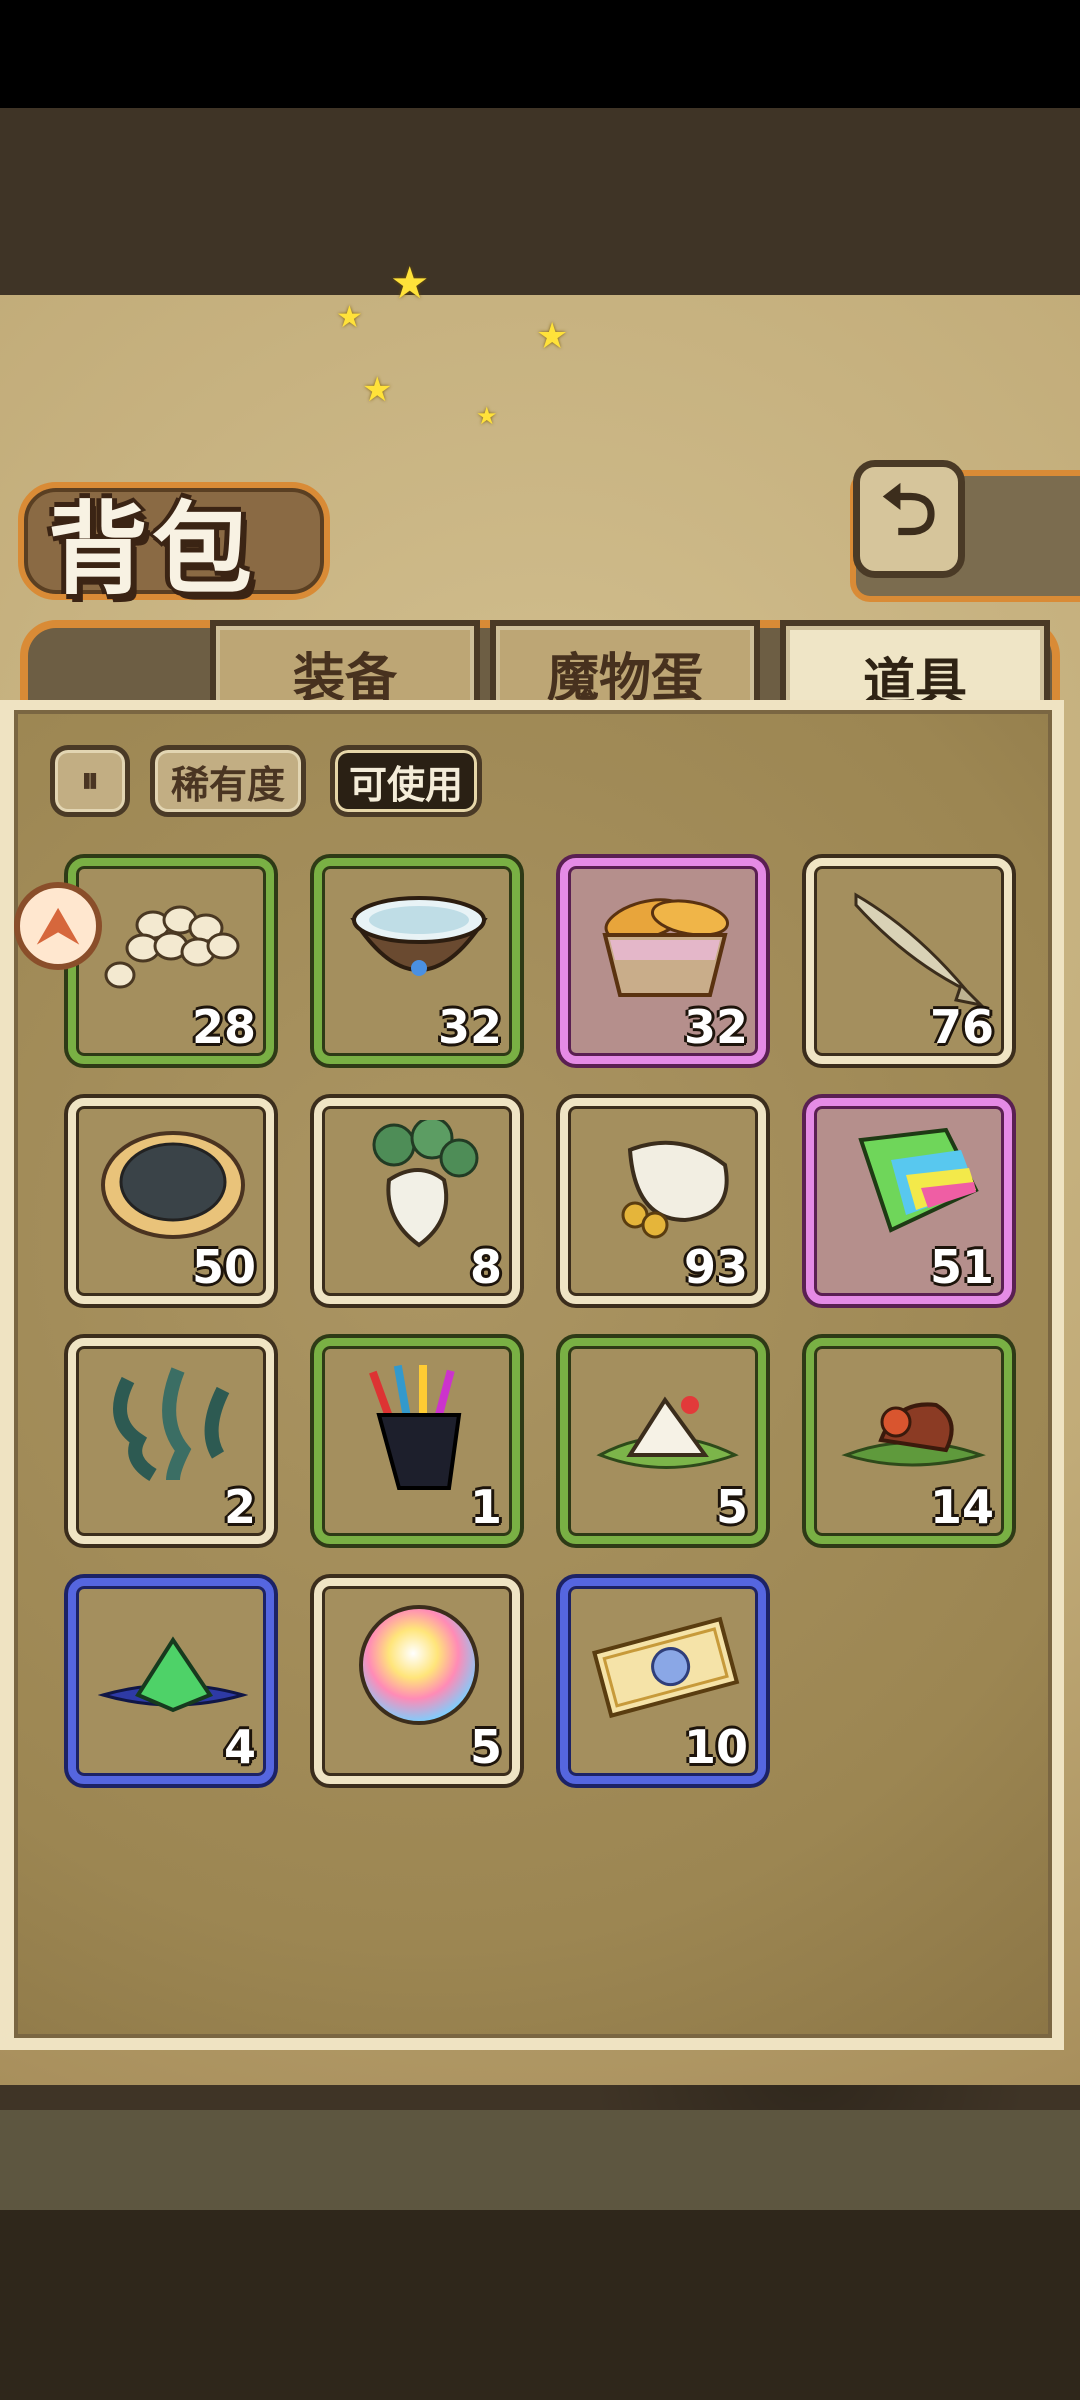 The height and width of the screenshot is (2400, 1080). Describe the element at coordinates (666, 1667) in the screenshot. I see `ticket-icon` at that location.